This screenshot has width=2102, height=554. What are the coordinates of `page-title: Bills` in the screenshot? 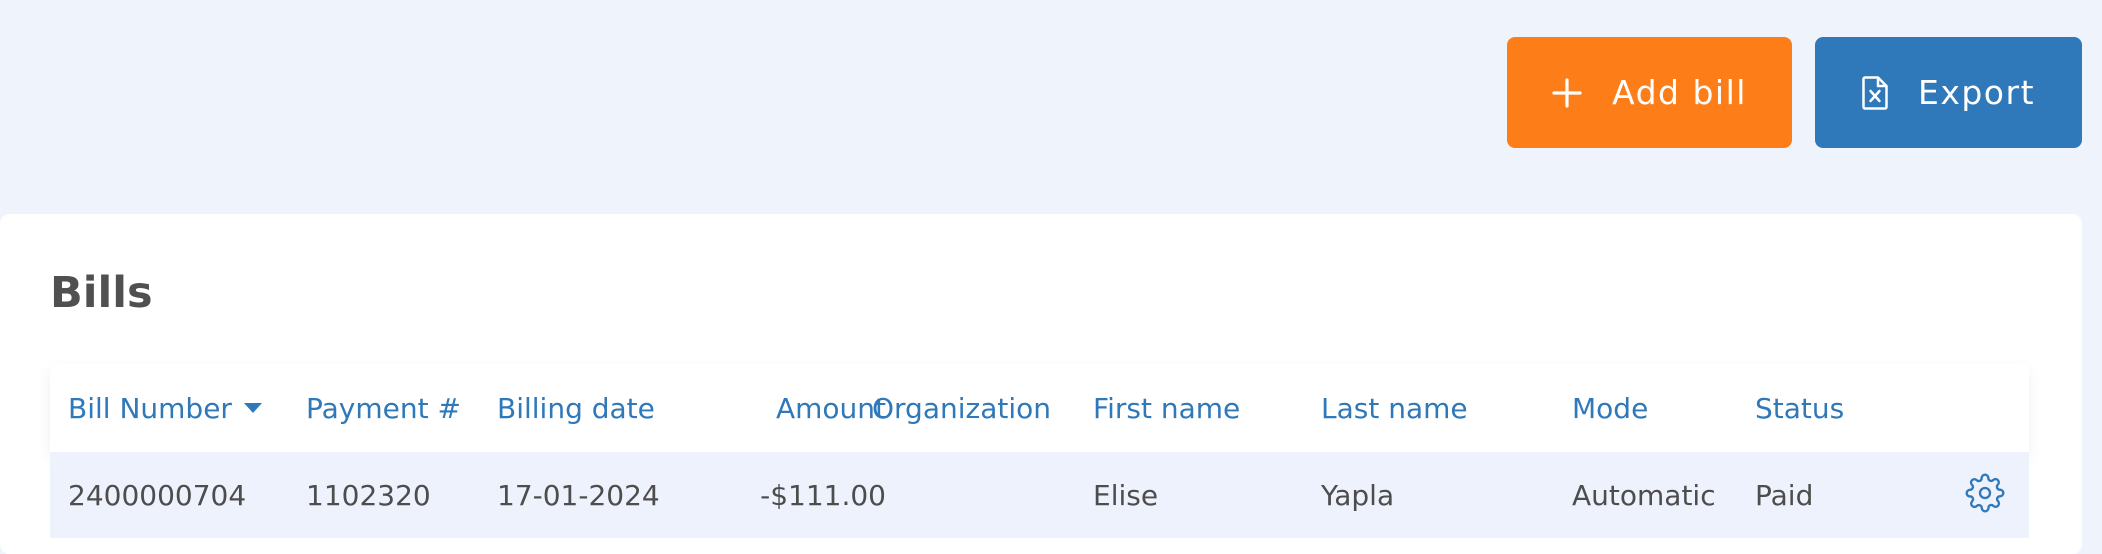 It's located at (101, 293).